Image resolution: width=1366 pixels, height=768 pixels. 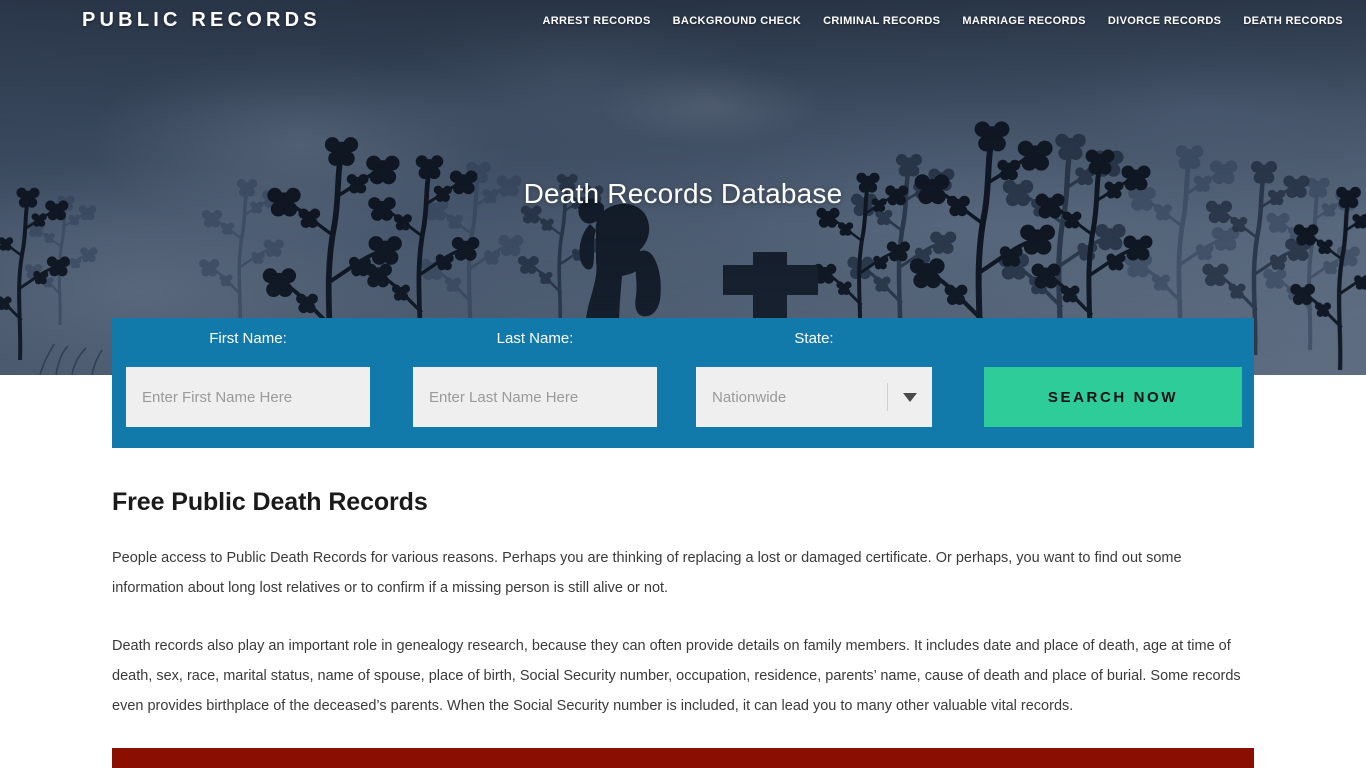 What do you see at coordinates (683, 343) in the screenshot?
I see `form-label-row: First Name: Last Name: State:` at bounding box center [683, 343].